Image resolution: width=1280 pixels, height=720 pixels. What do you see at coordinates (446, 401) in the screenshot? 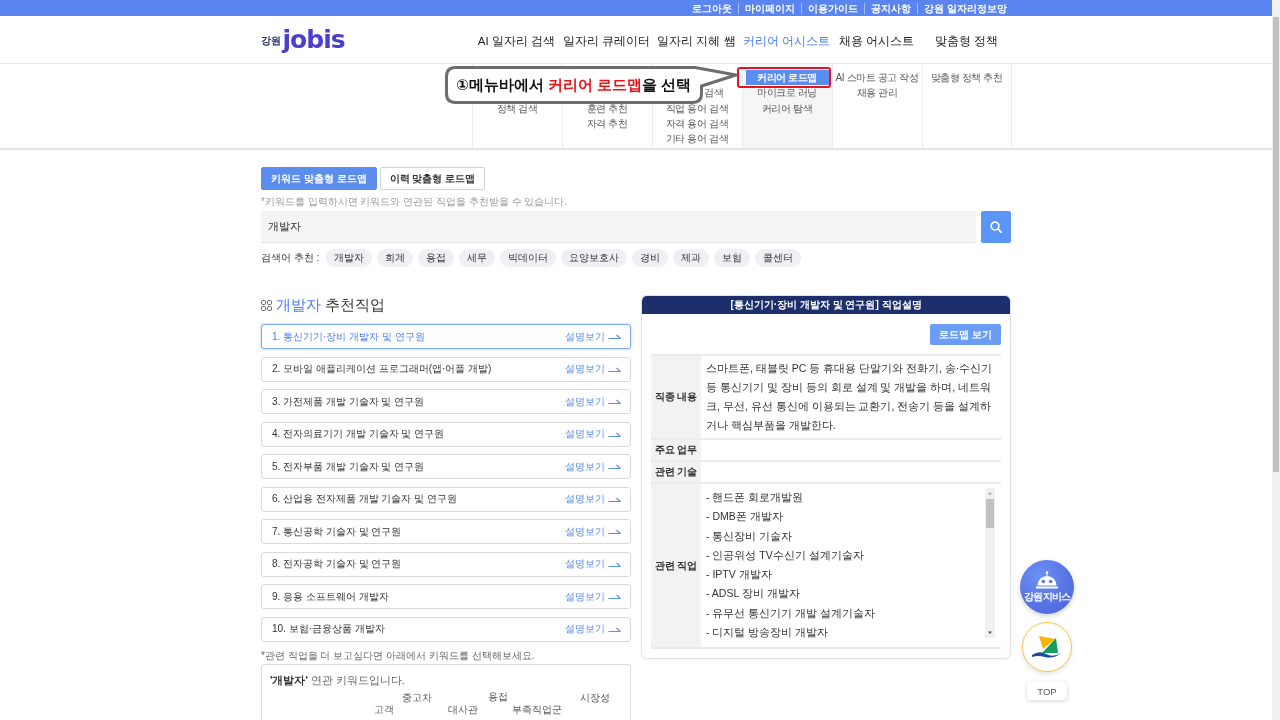
I see `job-item: 3. 가전제품 개발 기술자 및 연구원 설명보기` at bounding box center [446, 401].